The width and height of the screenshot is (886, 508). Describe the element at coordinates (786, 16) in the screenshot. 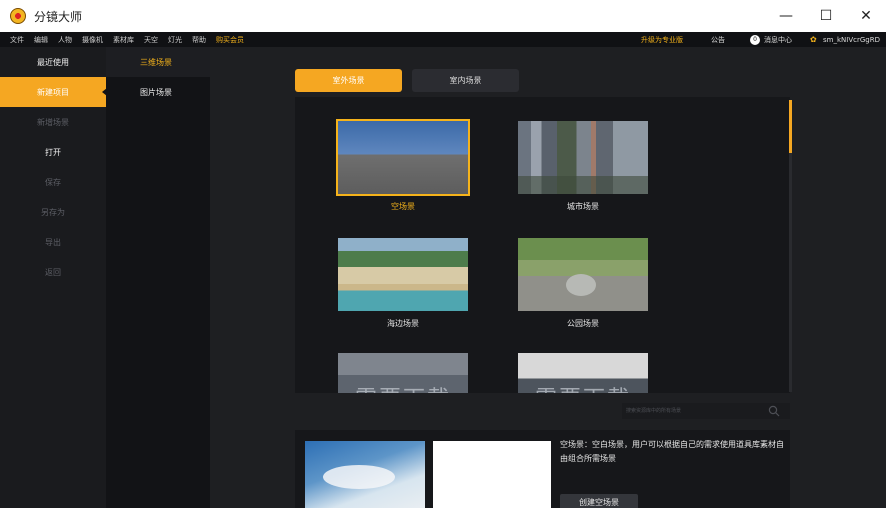

I see `minimize-button: —` at that location.